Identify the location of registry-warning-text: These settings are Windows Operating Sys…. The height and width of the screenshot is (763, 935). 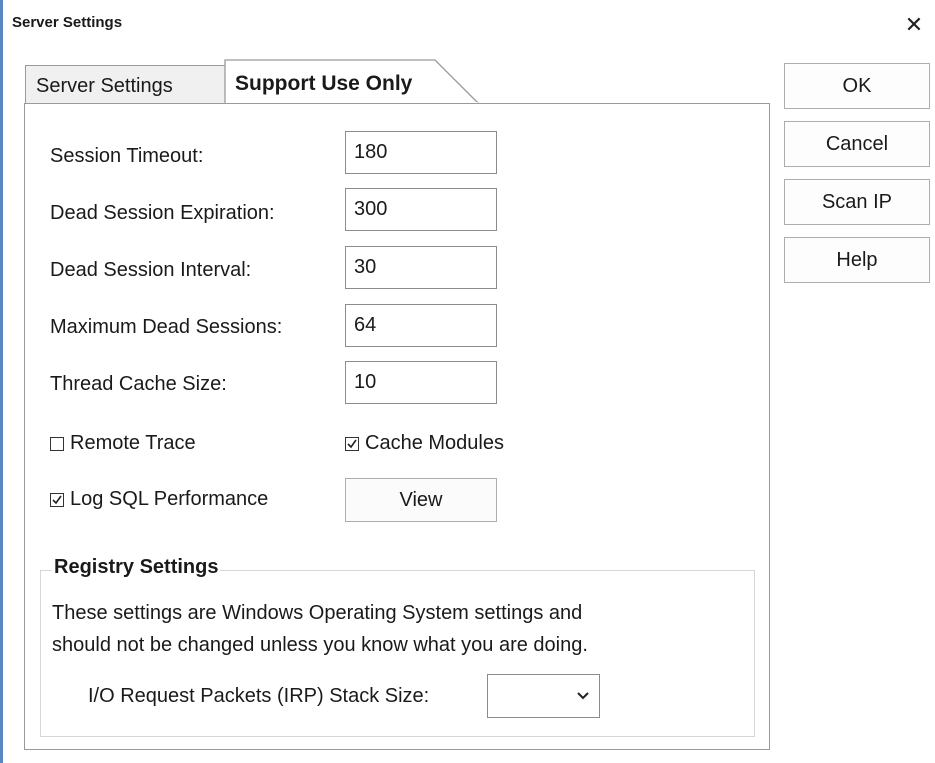
(402, 629).